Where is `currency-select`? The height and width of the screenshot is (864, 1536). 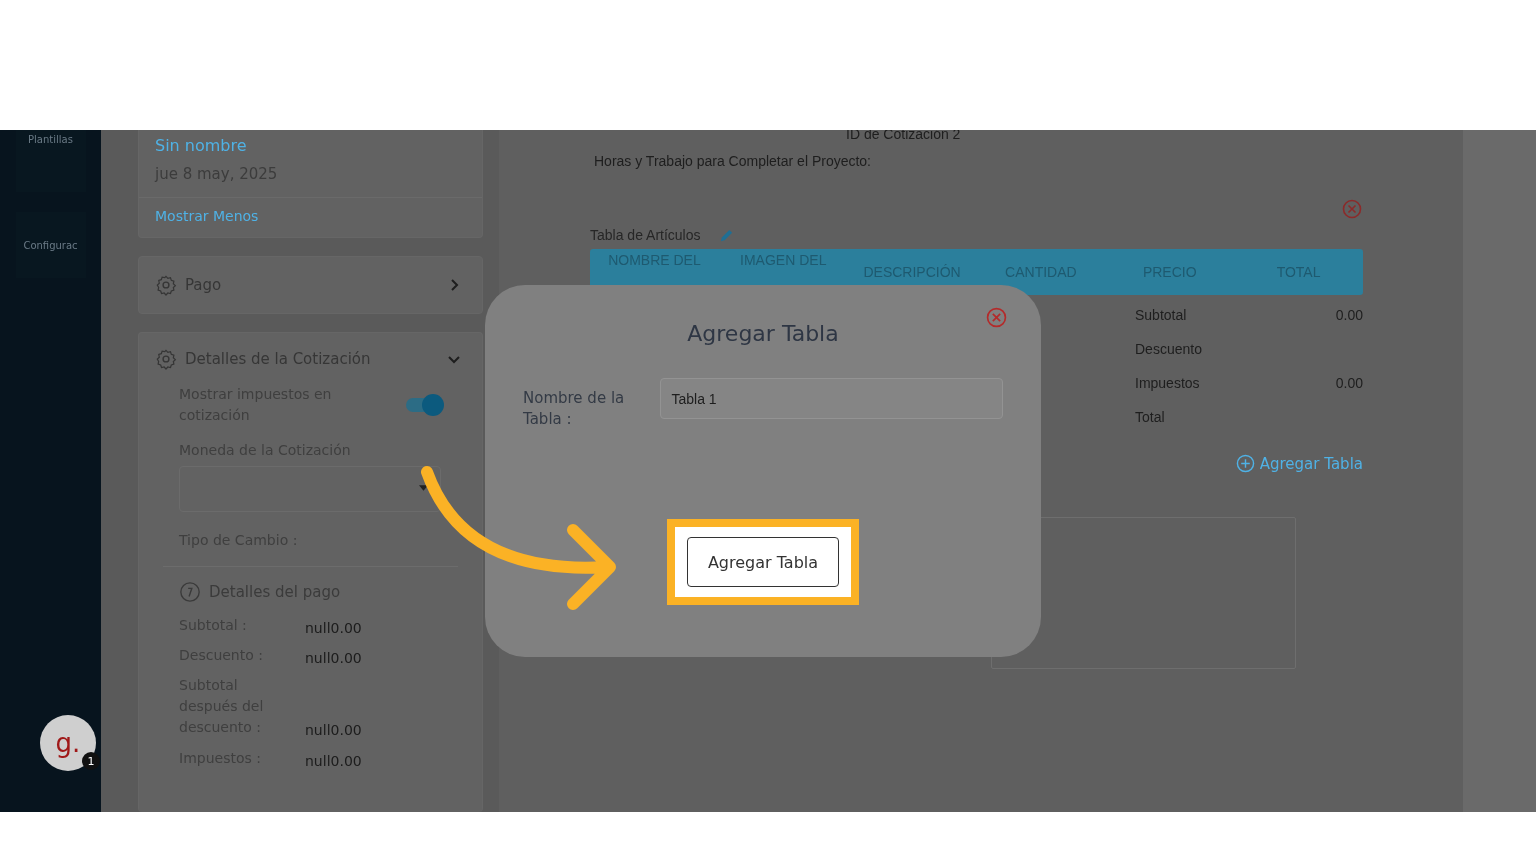 currency-select is located at coordinates (310, 489).